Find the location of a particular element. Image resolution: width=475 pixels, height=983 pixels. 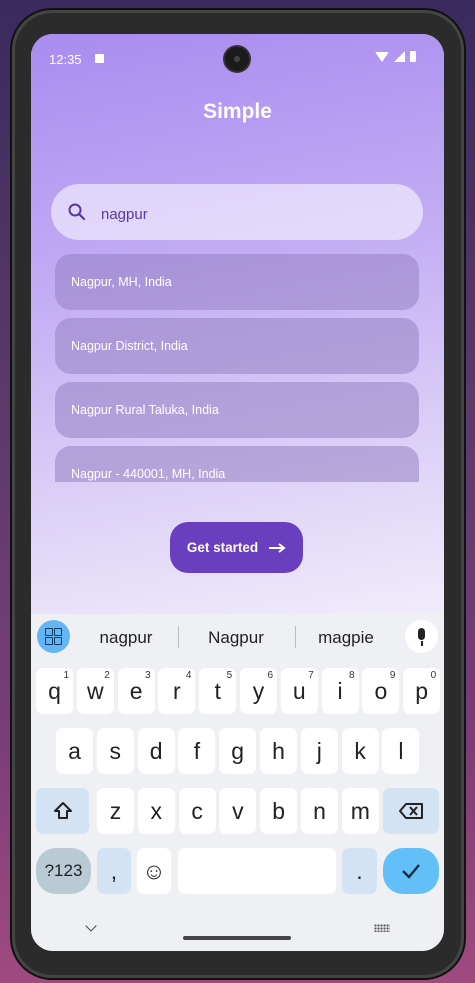

comma-key: , is located at coordinates (114, 871).